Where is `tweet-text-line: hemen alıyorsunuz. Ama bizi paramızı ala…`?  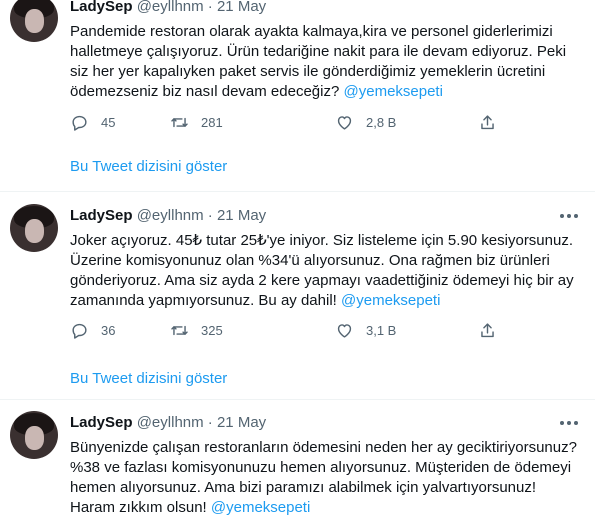
tweet-text-line: hemen alıyorsunuz. Ama bizi paramızı ala… is located at coordinates (303, 487).